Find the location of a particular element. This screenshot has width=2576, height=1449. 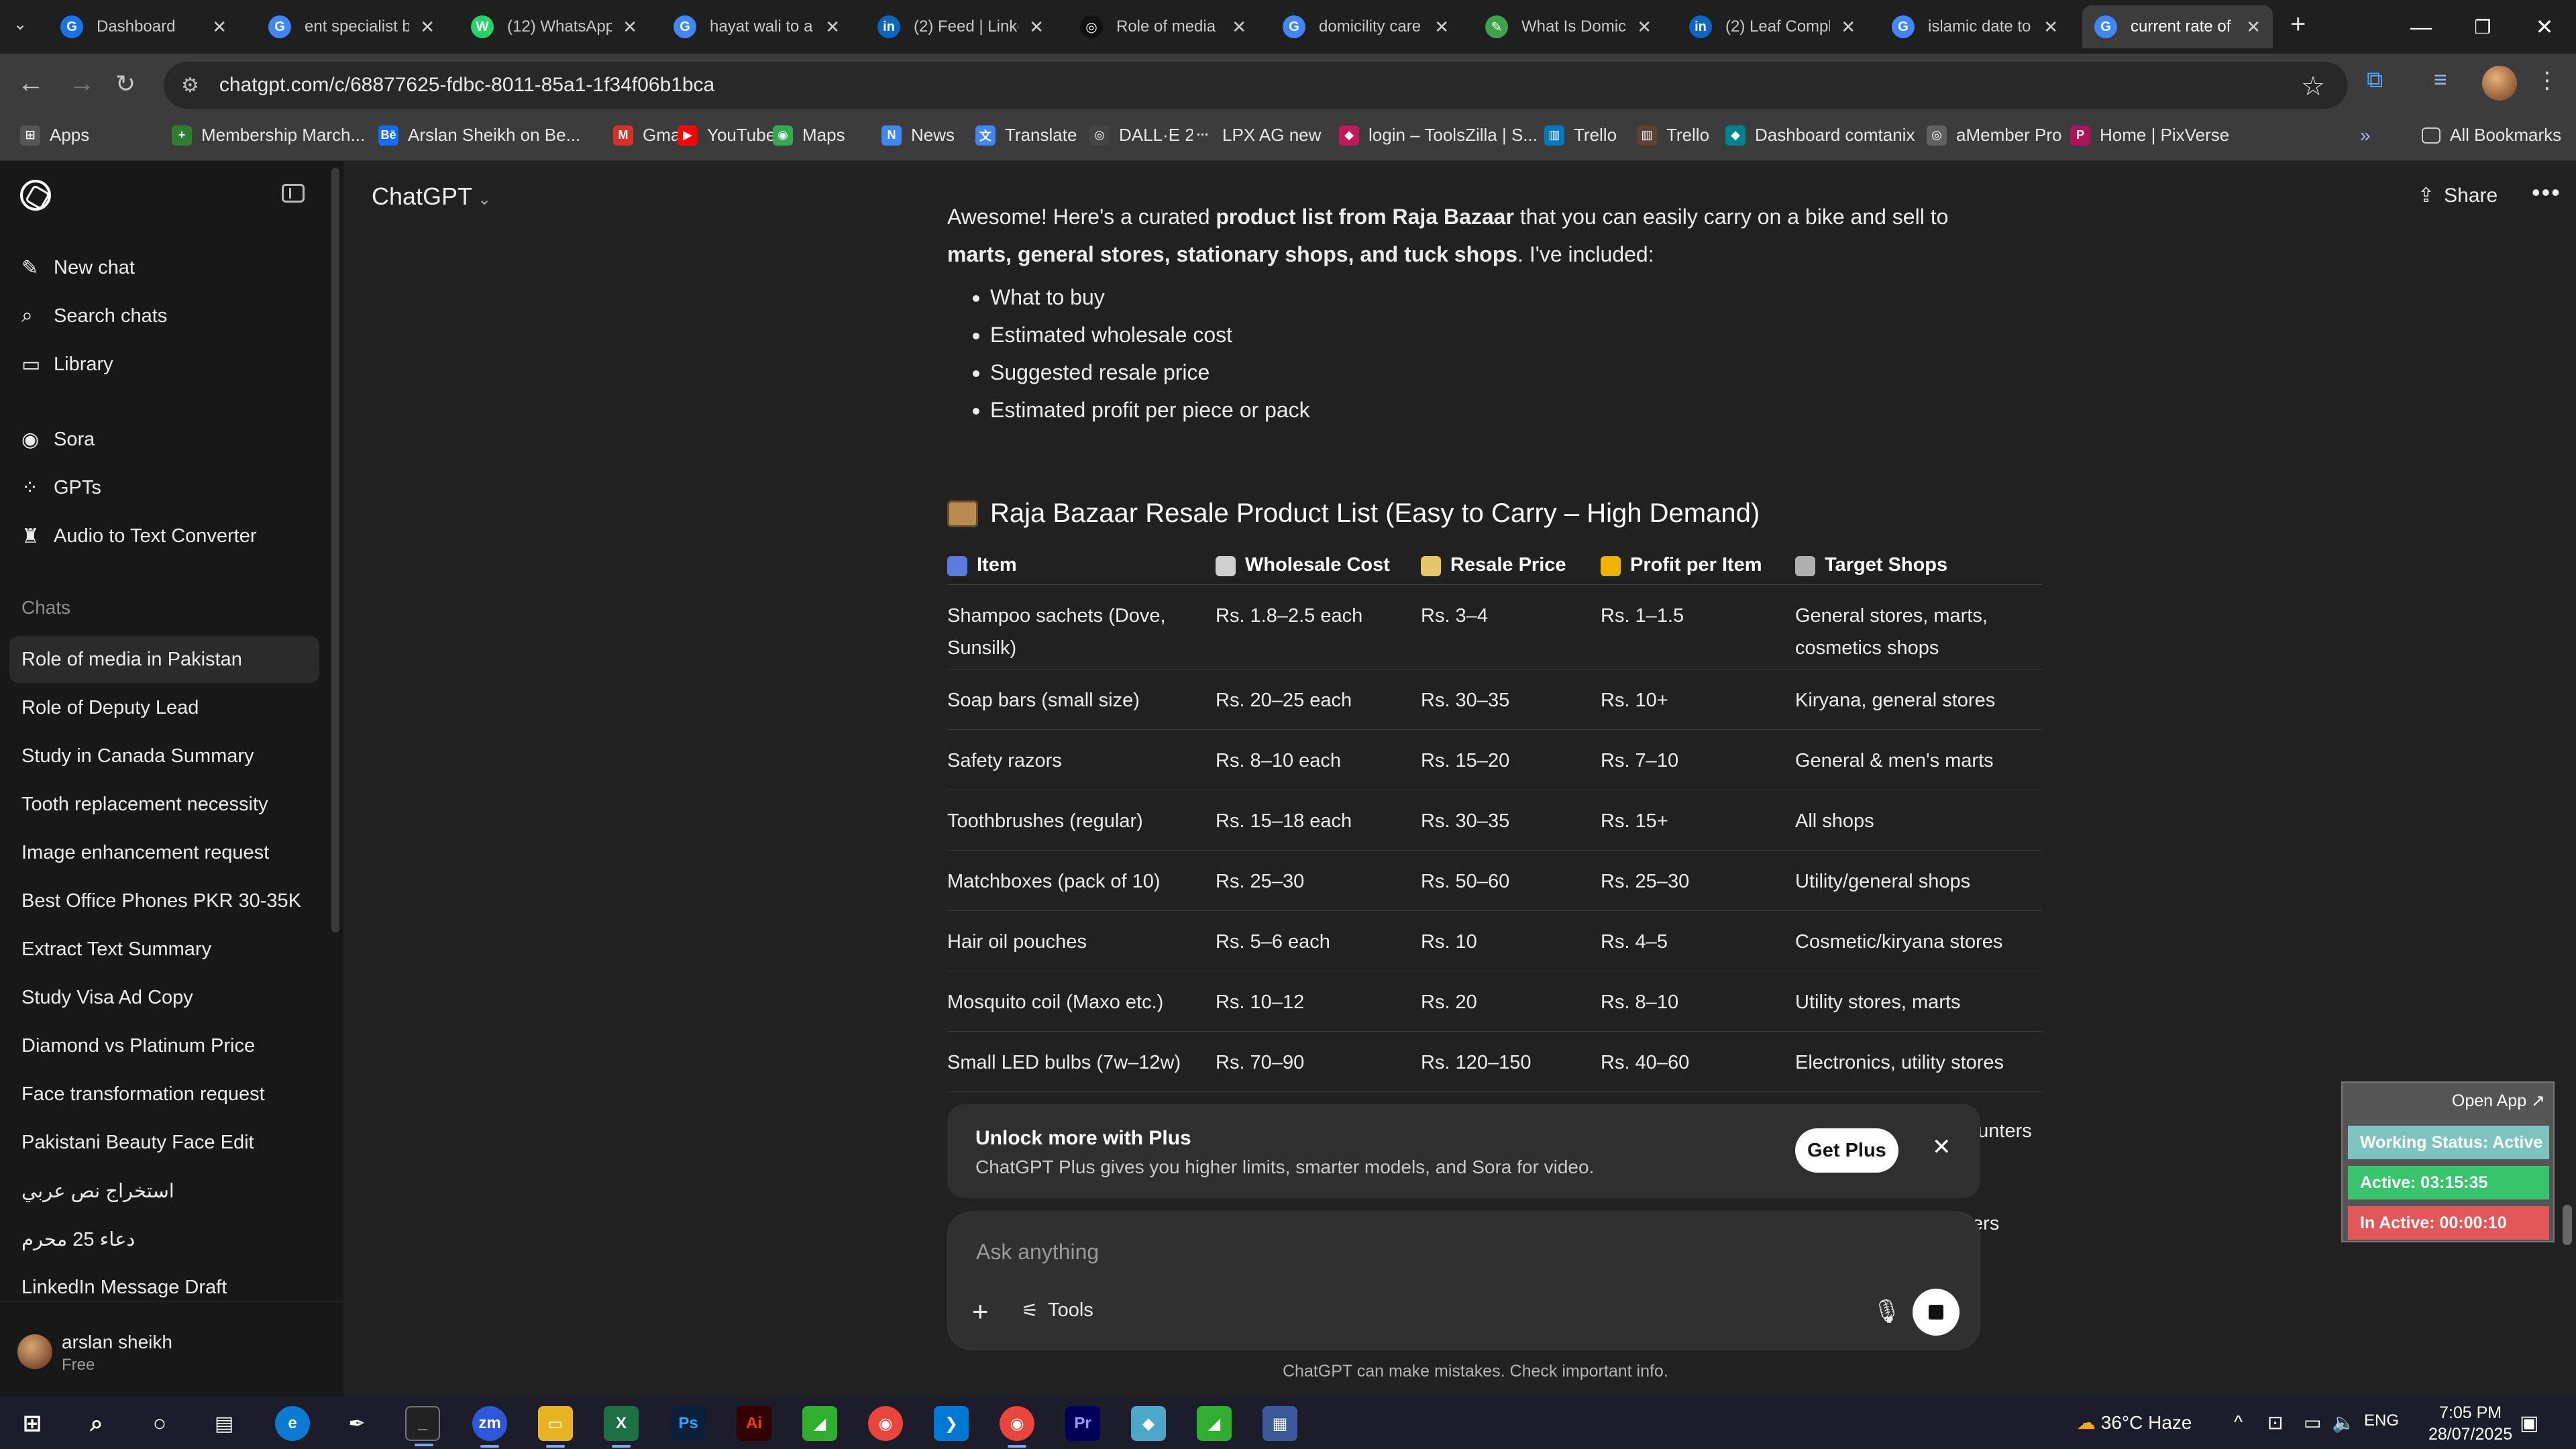

bookmark-item: 文 Translate is located at coordinates (1026, 135).